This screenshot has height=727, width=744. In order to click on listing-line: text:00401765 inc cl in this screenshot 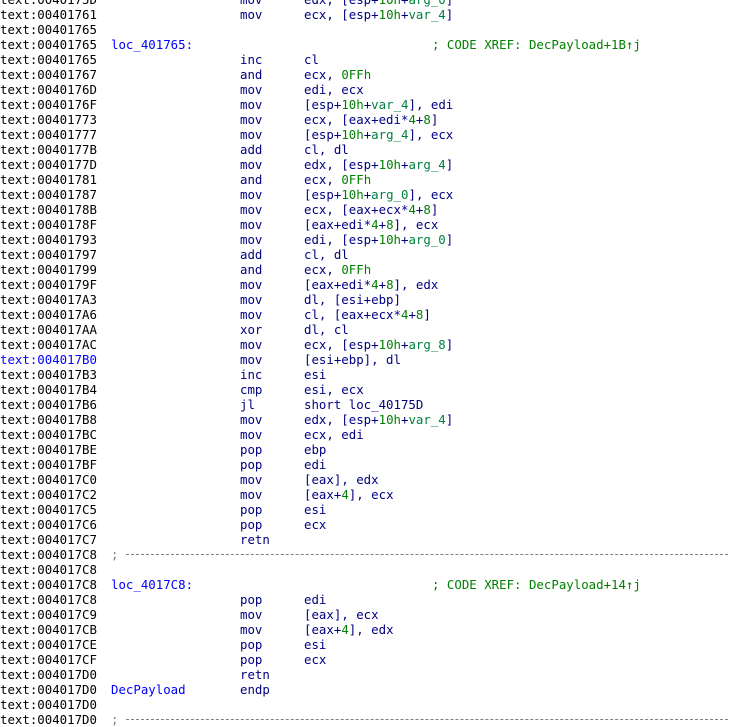, I will do `click(372, 59)`.